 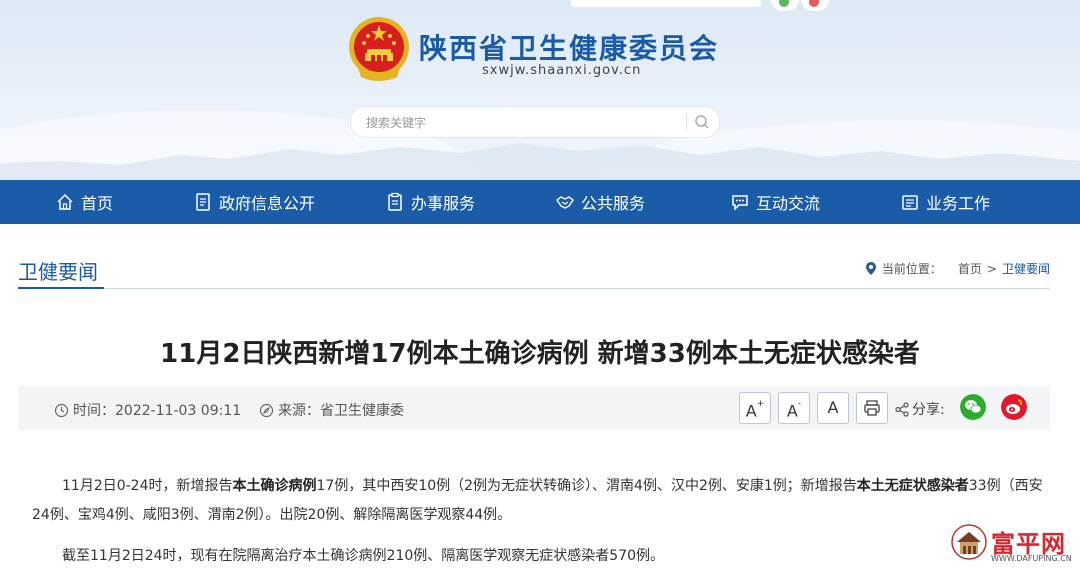 I want to click on font-increase-sup: +, so click(x=760, y=404).